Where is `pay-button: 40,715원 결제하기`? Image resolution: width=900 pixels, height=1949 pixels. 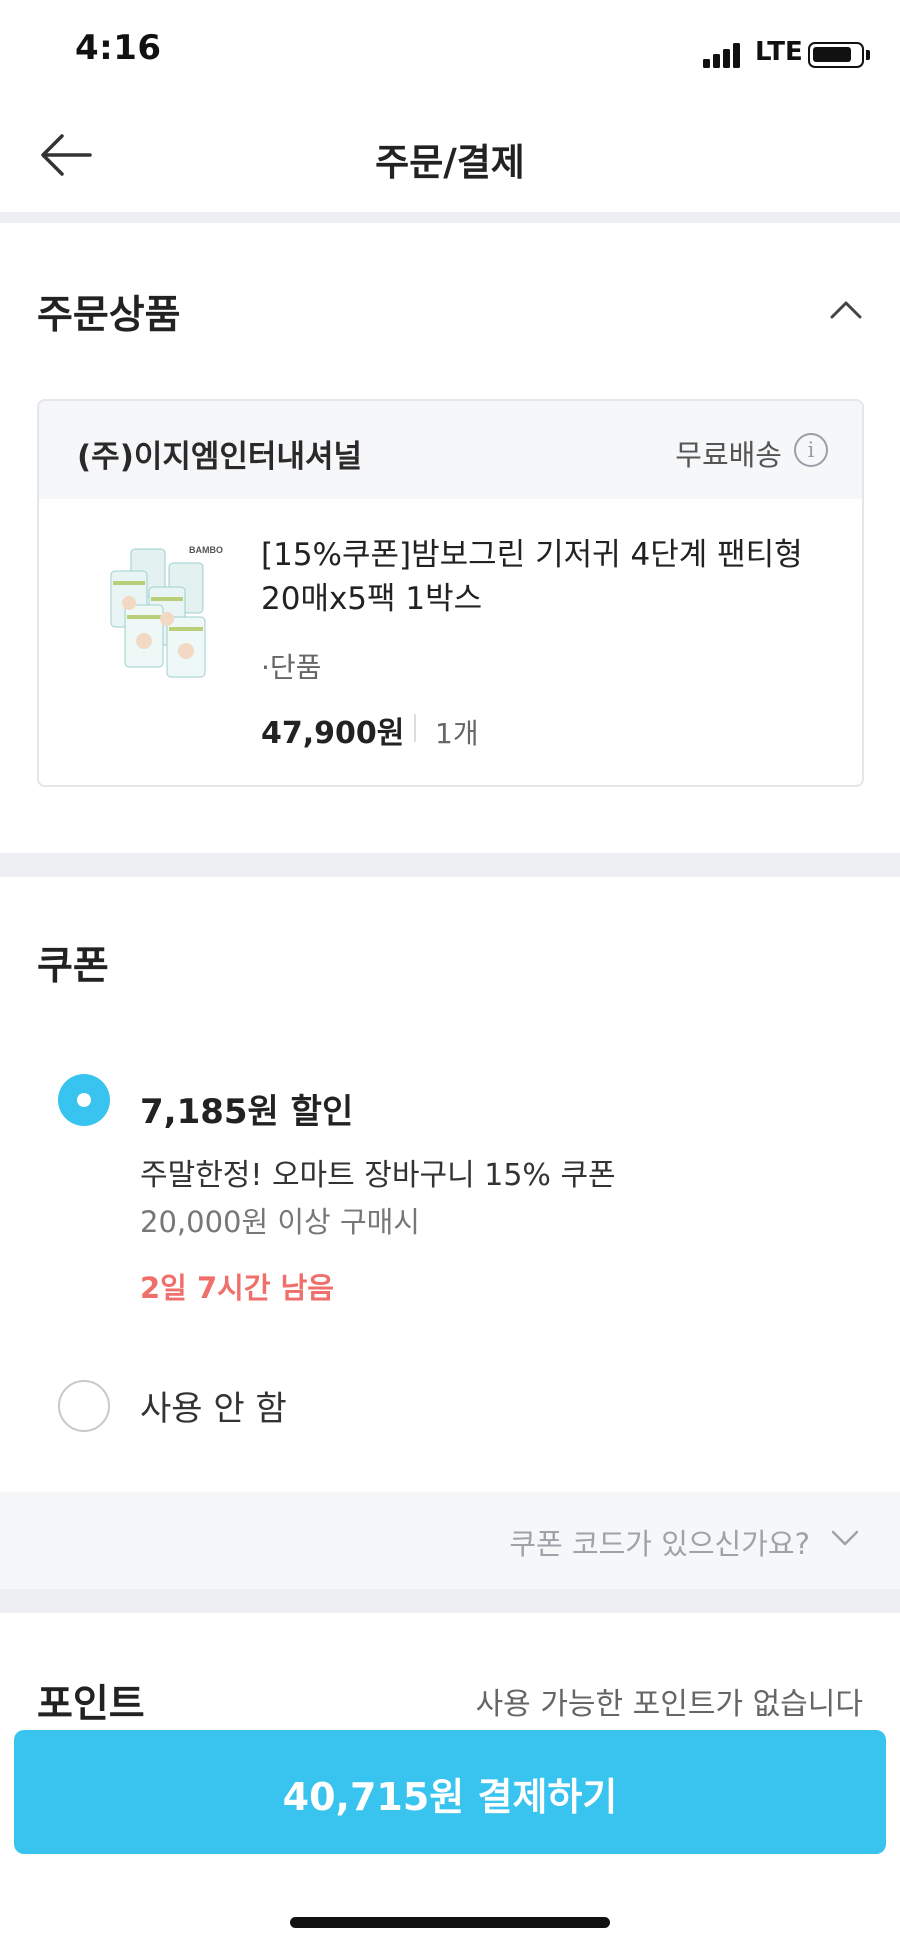
pay-button: 40,715원 결제하기 is located at coordinates (450, 1792).